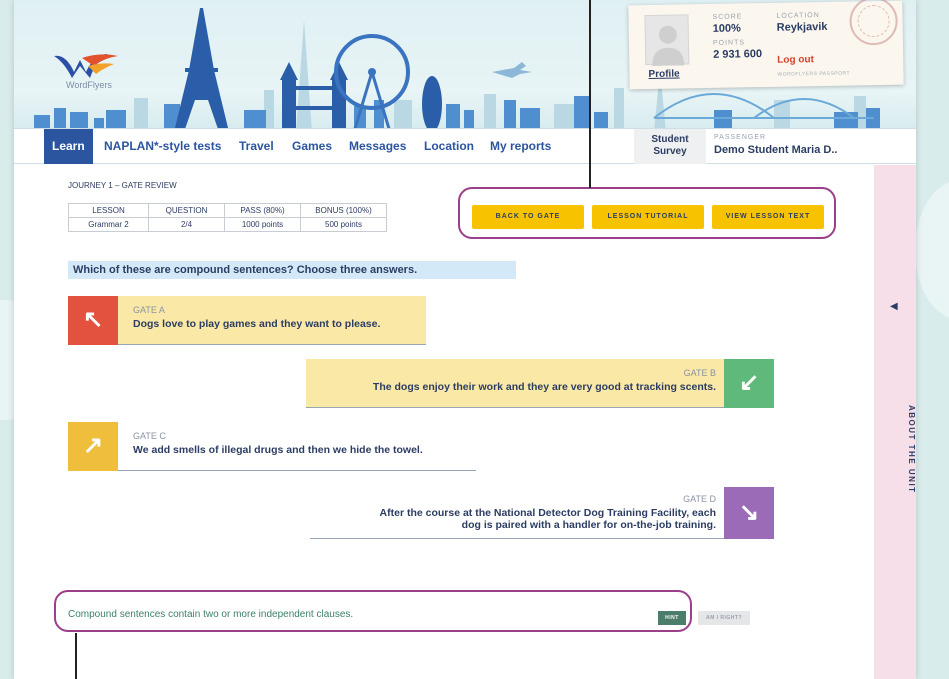  I want to click on arrow-down-left-icon: ↙, so click(749, 383).